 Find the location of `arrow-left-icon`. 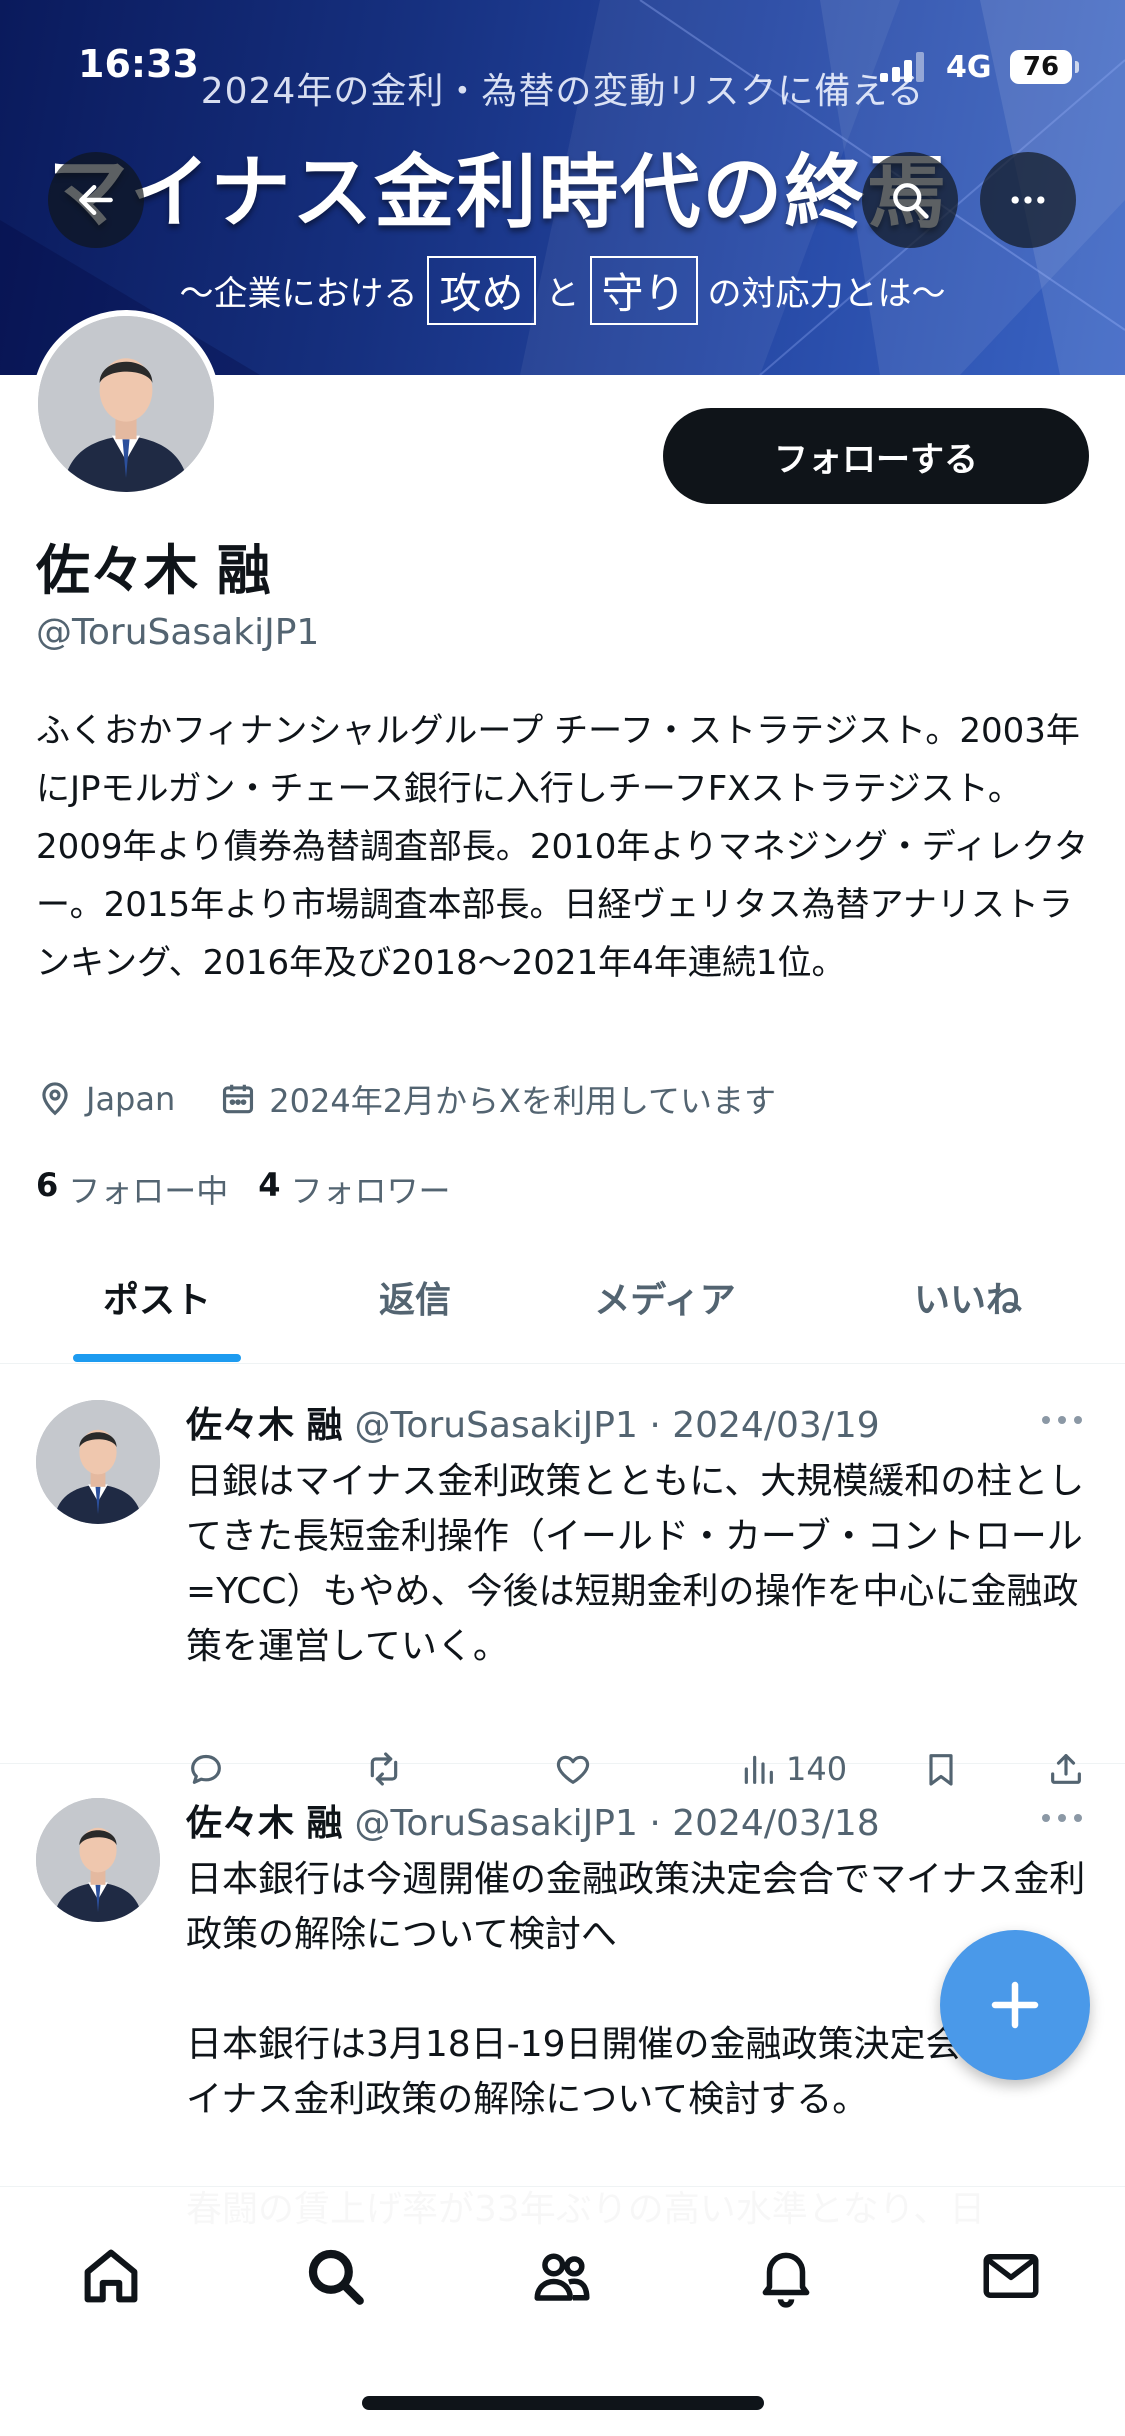

arrow-left-icon is located at coordinates (96, 200).